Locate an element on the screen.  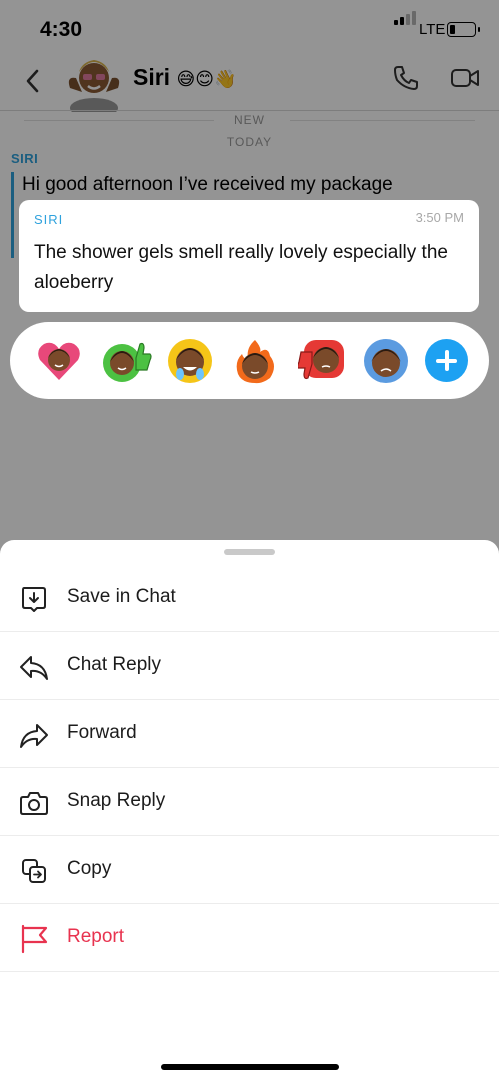
selected-message-sender: SIRI is located at coordinates (49, 219).